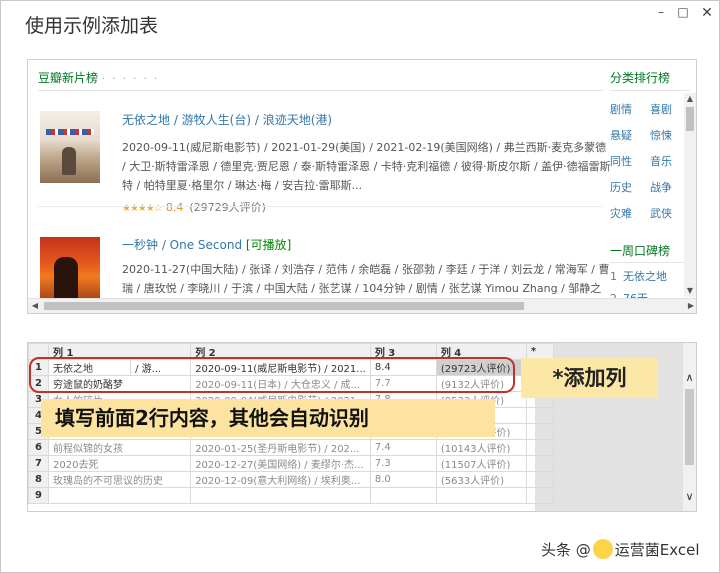 This screenshot has height=573, width=720. I want to click on preview-vertical-scrollbar: ▲ ▼, so click(690, 195).